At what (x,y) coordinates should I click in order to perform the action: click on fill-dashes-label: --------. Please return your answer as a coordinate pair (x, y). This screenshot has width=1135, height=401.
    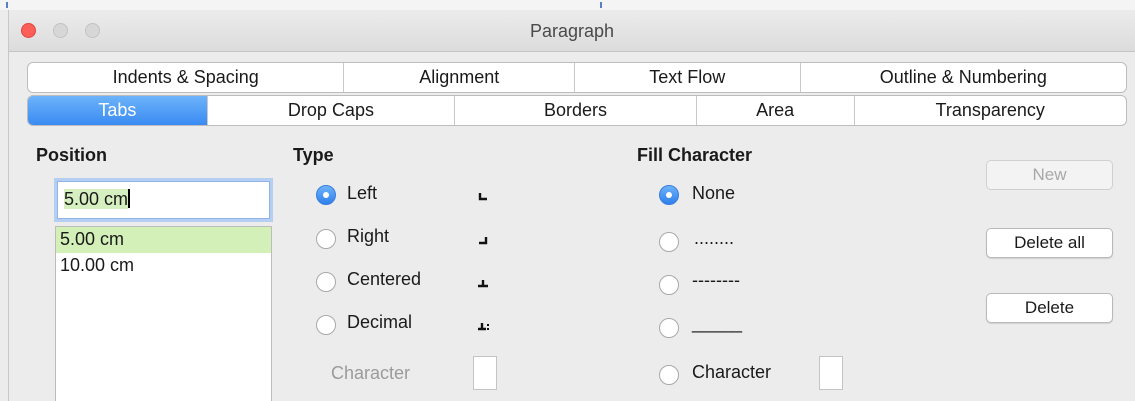
    Looking at the image, I should click on (716, 280).